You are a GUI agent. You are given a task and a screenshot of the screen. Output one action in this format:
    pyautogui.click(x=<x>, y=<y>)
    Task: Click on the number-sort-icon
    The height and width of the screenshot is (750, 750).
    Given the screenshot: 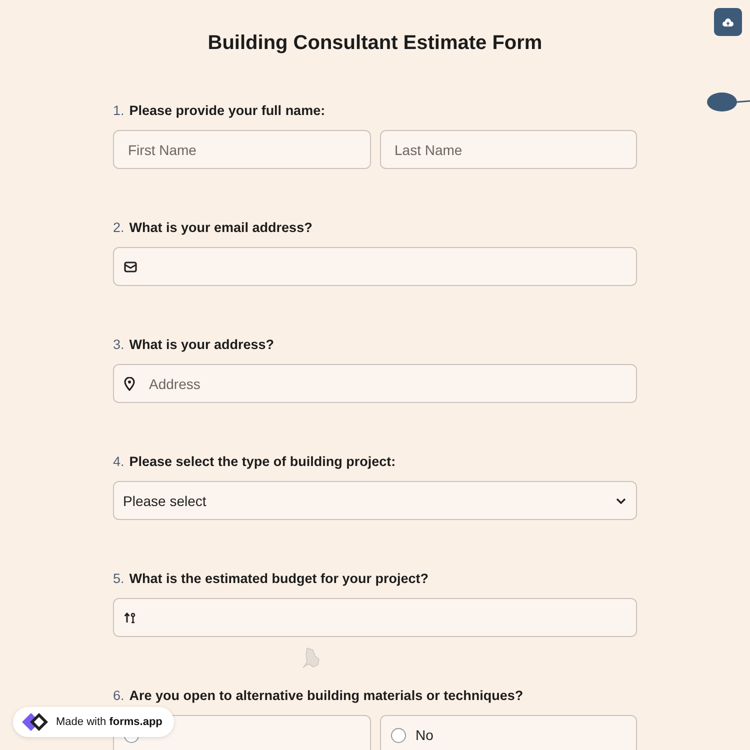 What is the action you would take?
    pyautogui.click(x=130, y=617)
    